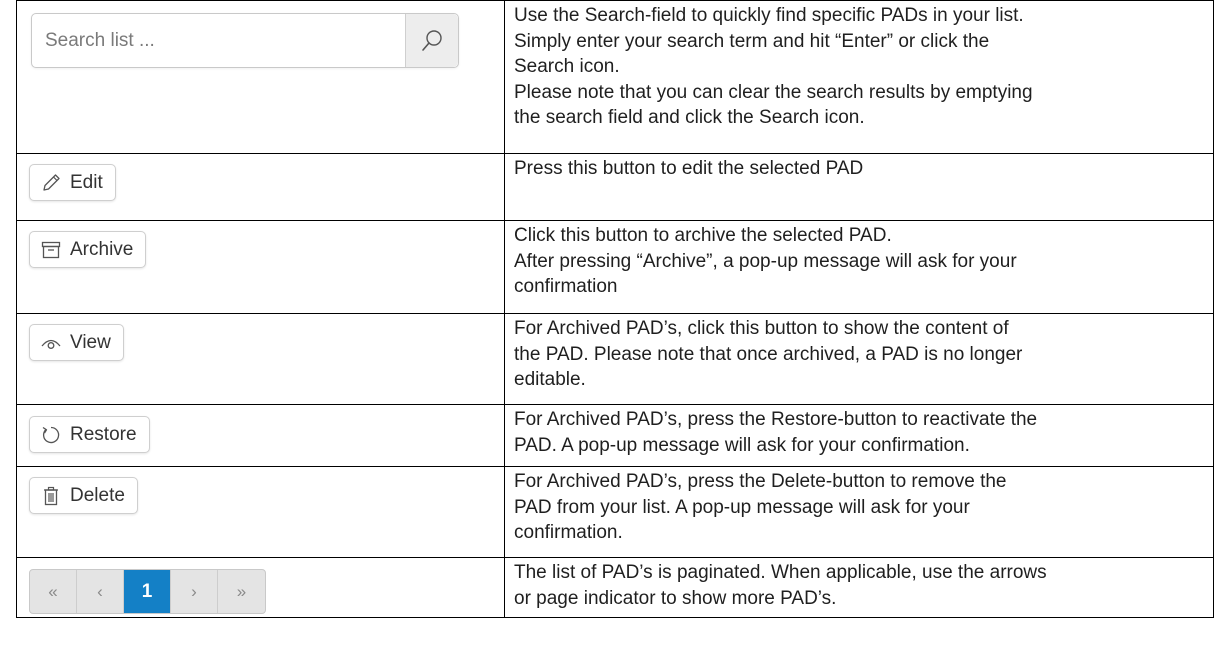 This screenshot has height=661, width=1215. I want to click on cell-view-demo: View, so click(260, 359).